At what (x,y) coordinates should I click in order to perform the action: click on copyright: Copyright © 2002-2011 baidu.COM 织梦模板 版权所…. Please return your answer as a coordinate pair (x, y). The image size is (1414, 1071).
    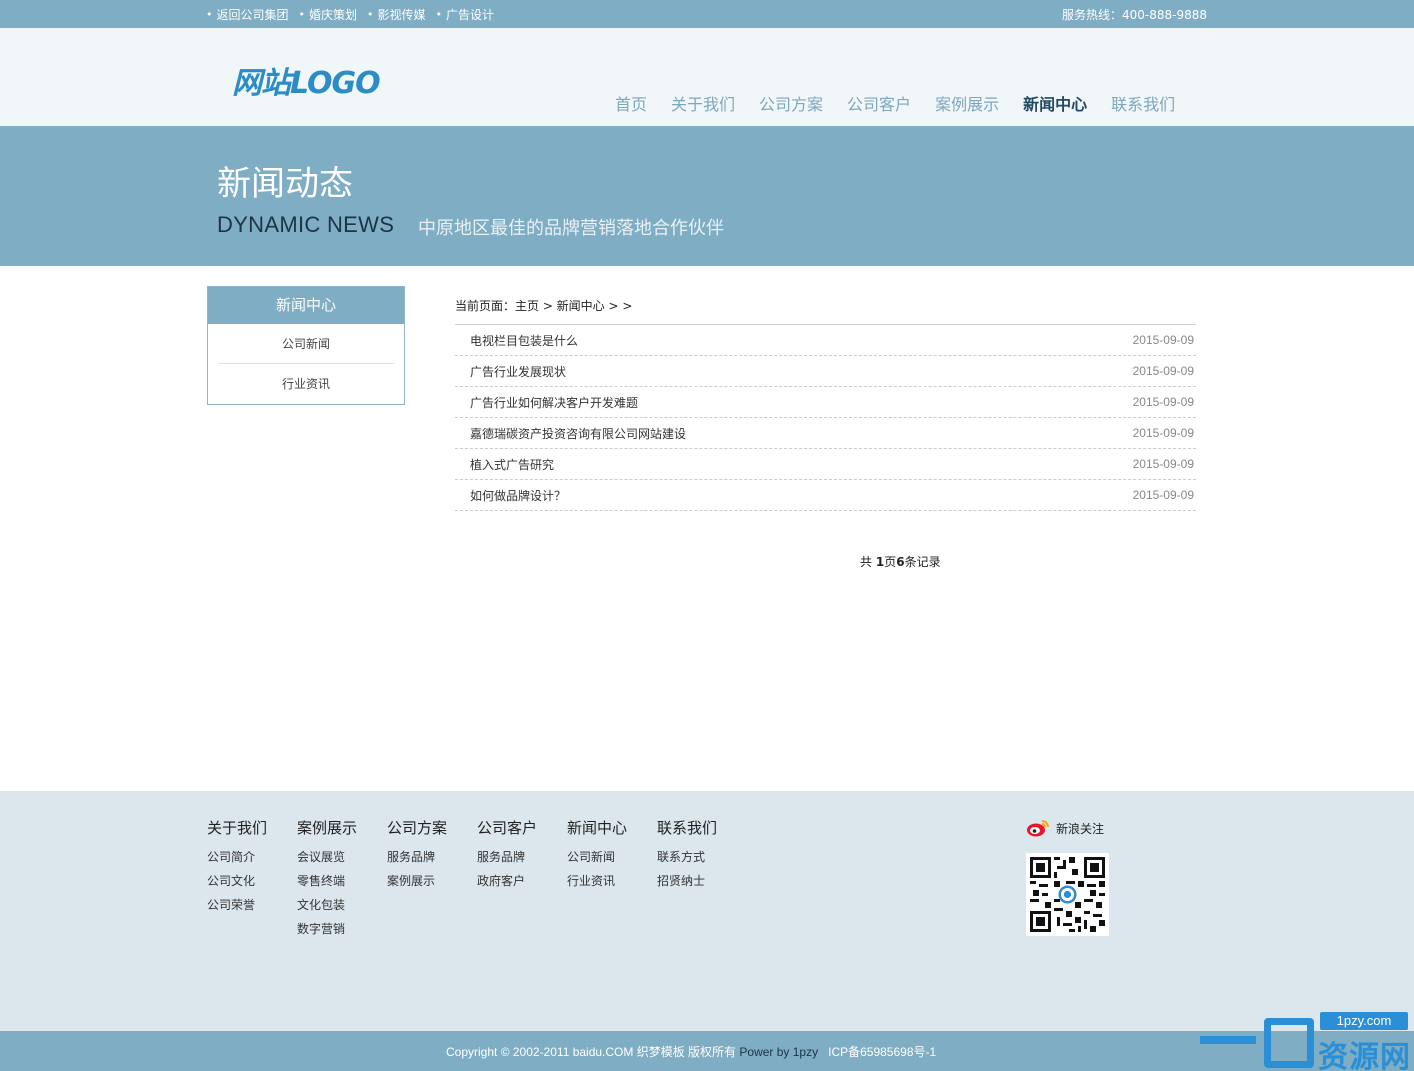
    Looking at the image, I should click on (691, 1051).